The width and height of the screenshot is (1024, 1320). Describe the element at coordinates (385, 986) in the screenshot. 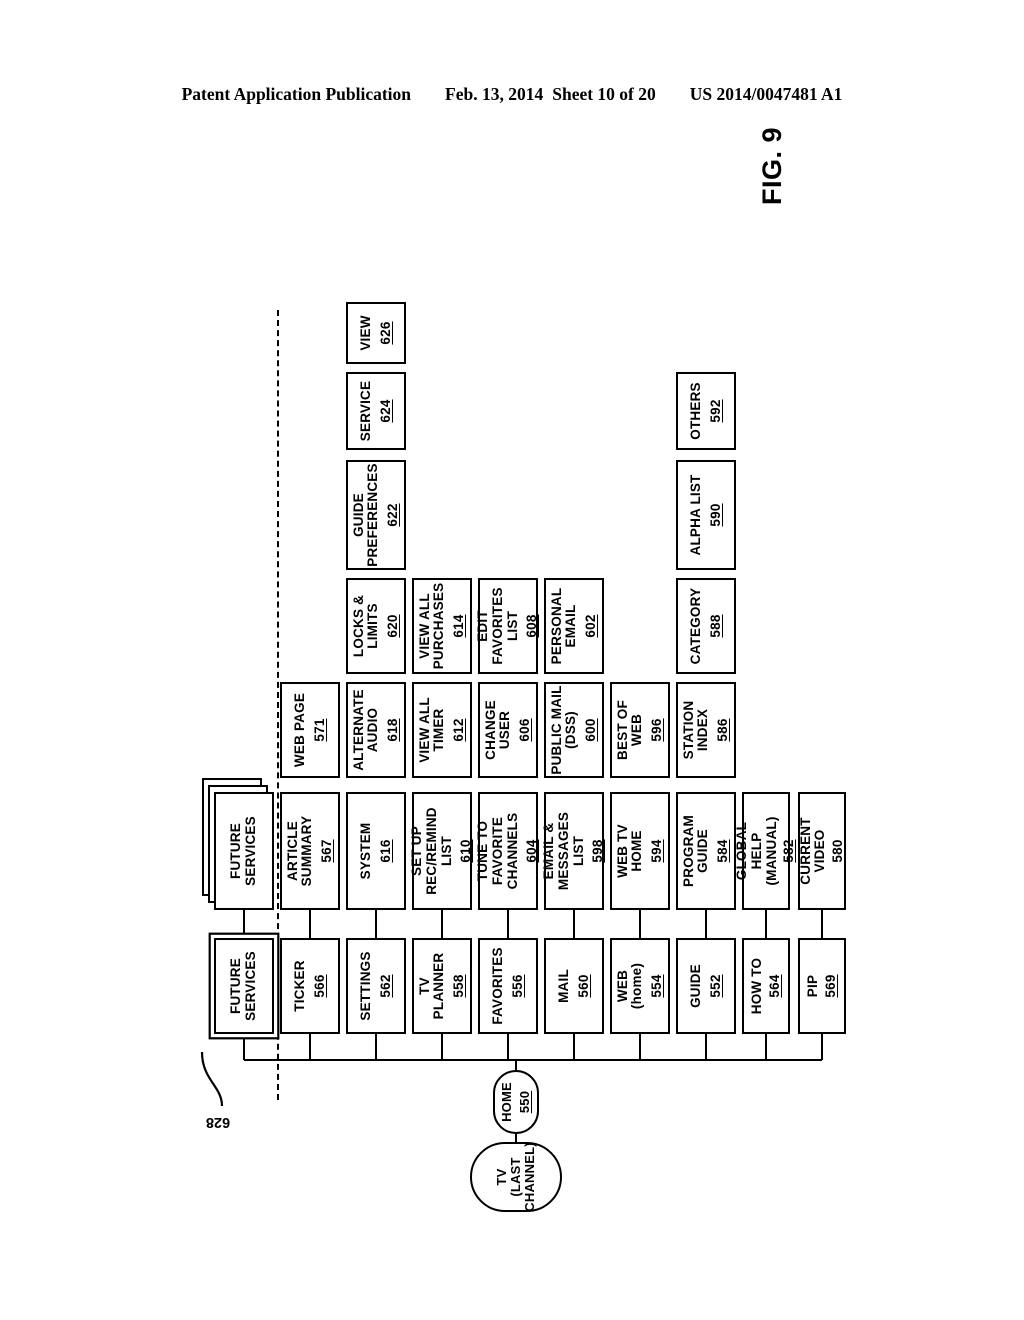

I see `node-reference-number: 562` at that location.